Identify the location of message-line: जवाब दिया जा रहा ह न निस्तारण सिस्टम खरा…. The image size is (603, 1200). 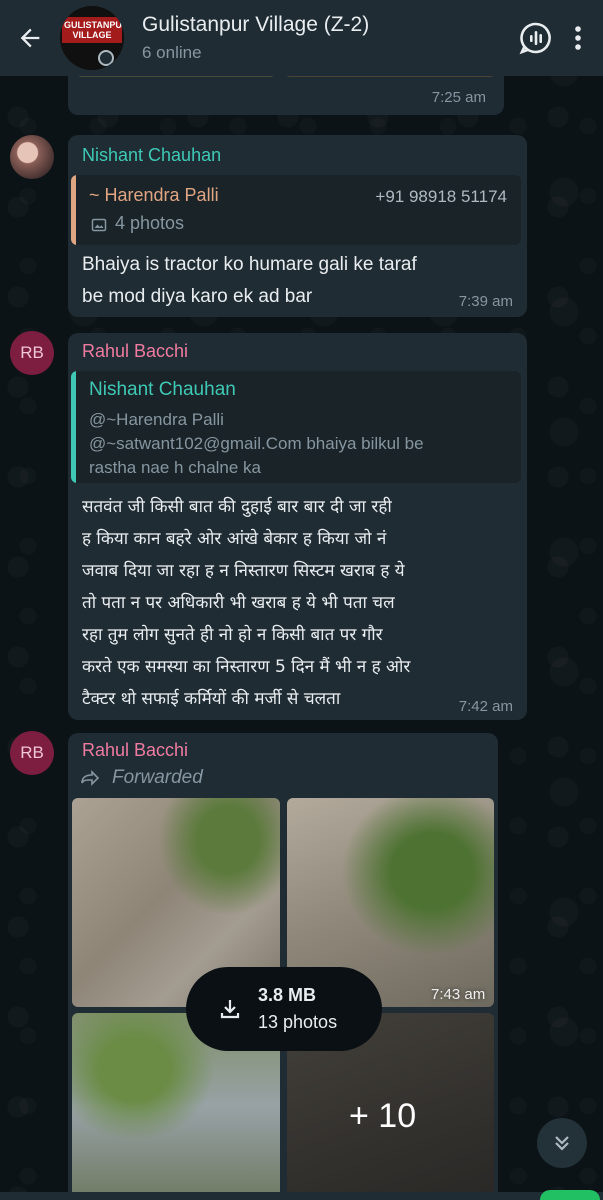
(243, 571).